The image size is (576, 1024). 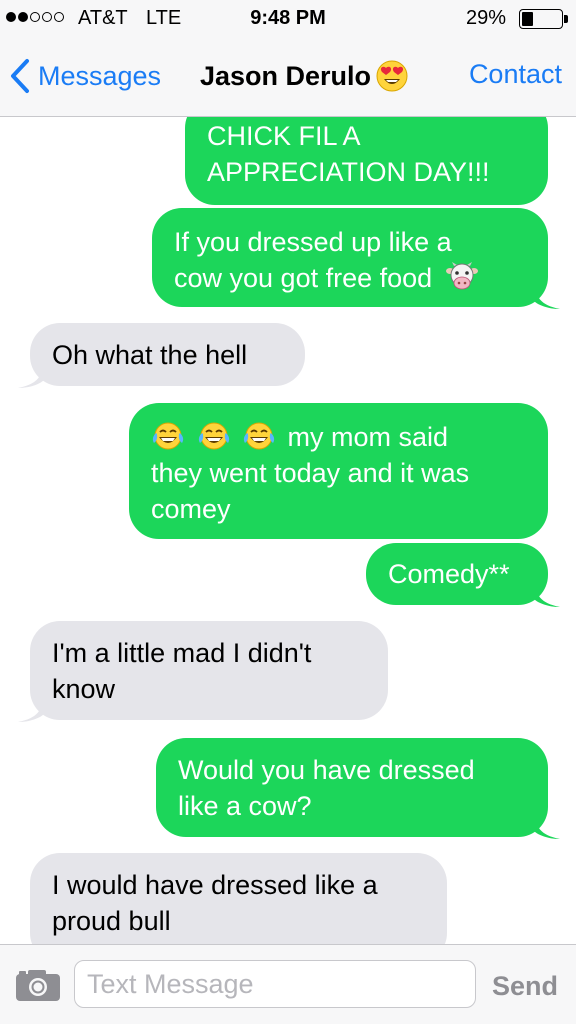 I want to click on received-message: I'm a little mad I didn't know, so click(x=203, y=671).